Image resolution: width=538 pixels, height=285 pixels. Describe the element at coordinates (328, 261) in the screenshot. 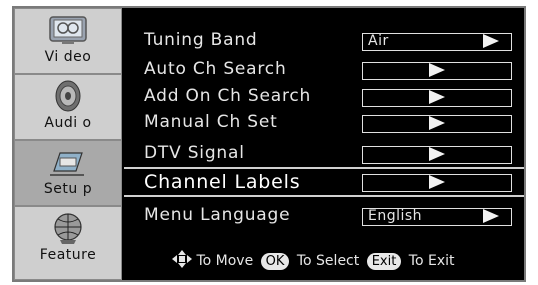

I see `select-text: To Select` at that location.